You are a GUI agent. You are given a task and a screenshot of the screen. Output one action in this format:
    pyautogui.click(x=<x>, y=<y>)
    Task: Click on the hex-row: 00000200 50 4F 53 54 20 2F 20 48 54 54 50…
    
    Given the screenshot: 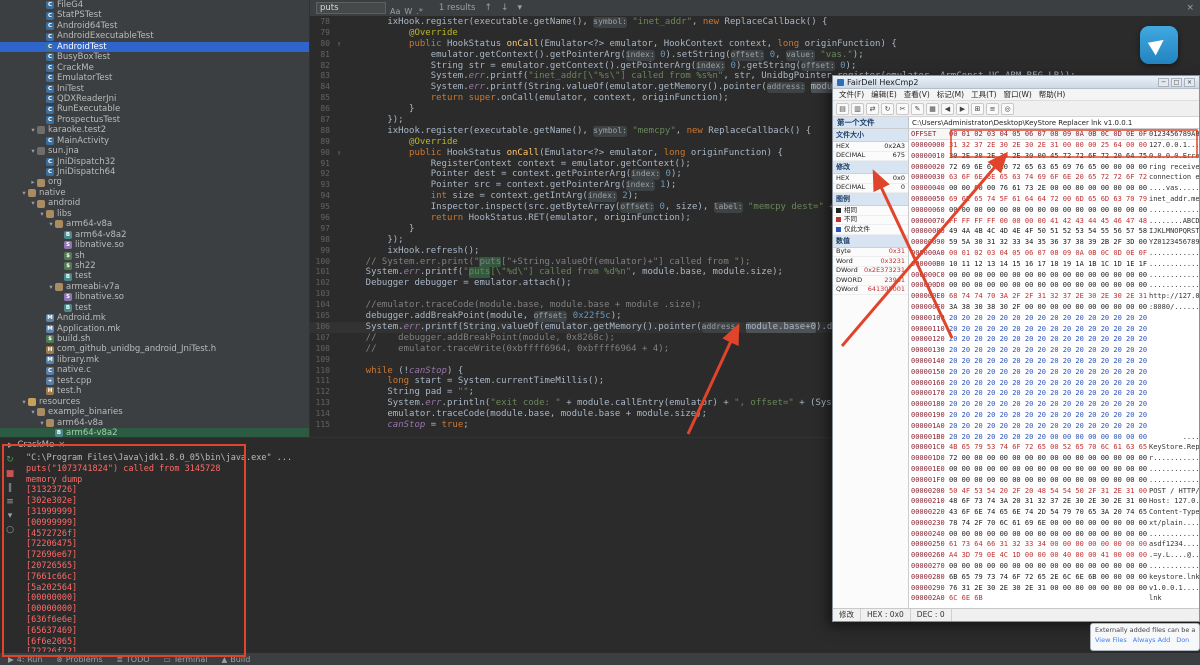 What is the action you would take?
    pyautogui.click(x=1054, y=491)
    